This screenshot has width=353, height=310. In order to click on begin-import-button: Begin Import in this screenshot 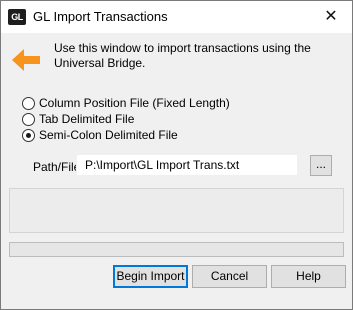, I will do `click(150, 276)`.